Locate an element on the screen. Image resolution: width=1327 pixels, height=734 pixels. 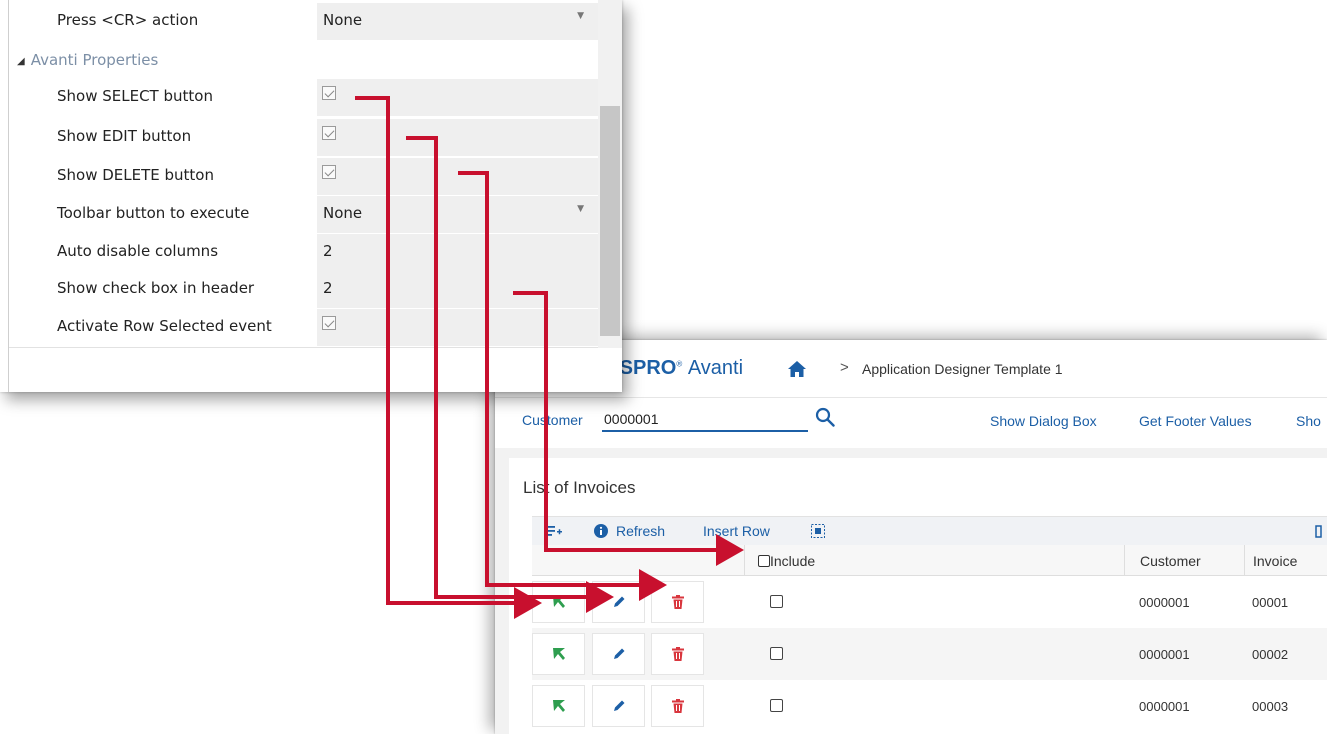
scrollbar-thumb is located at coordinates (610, 221).